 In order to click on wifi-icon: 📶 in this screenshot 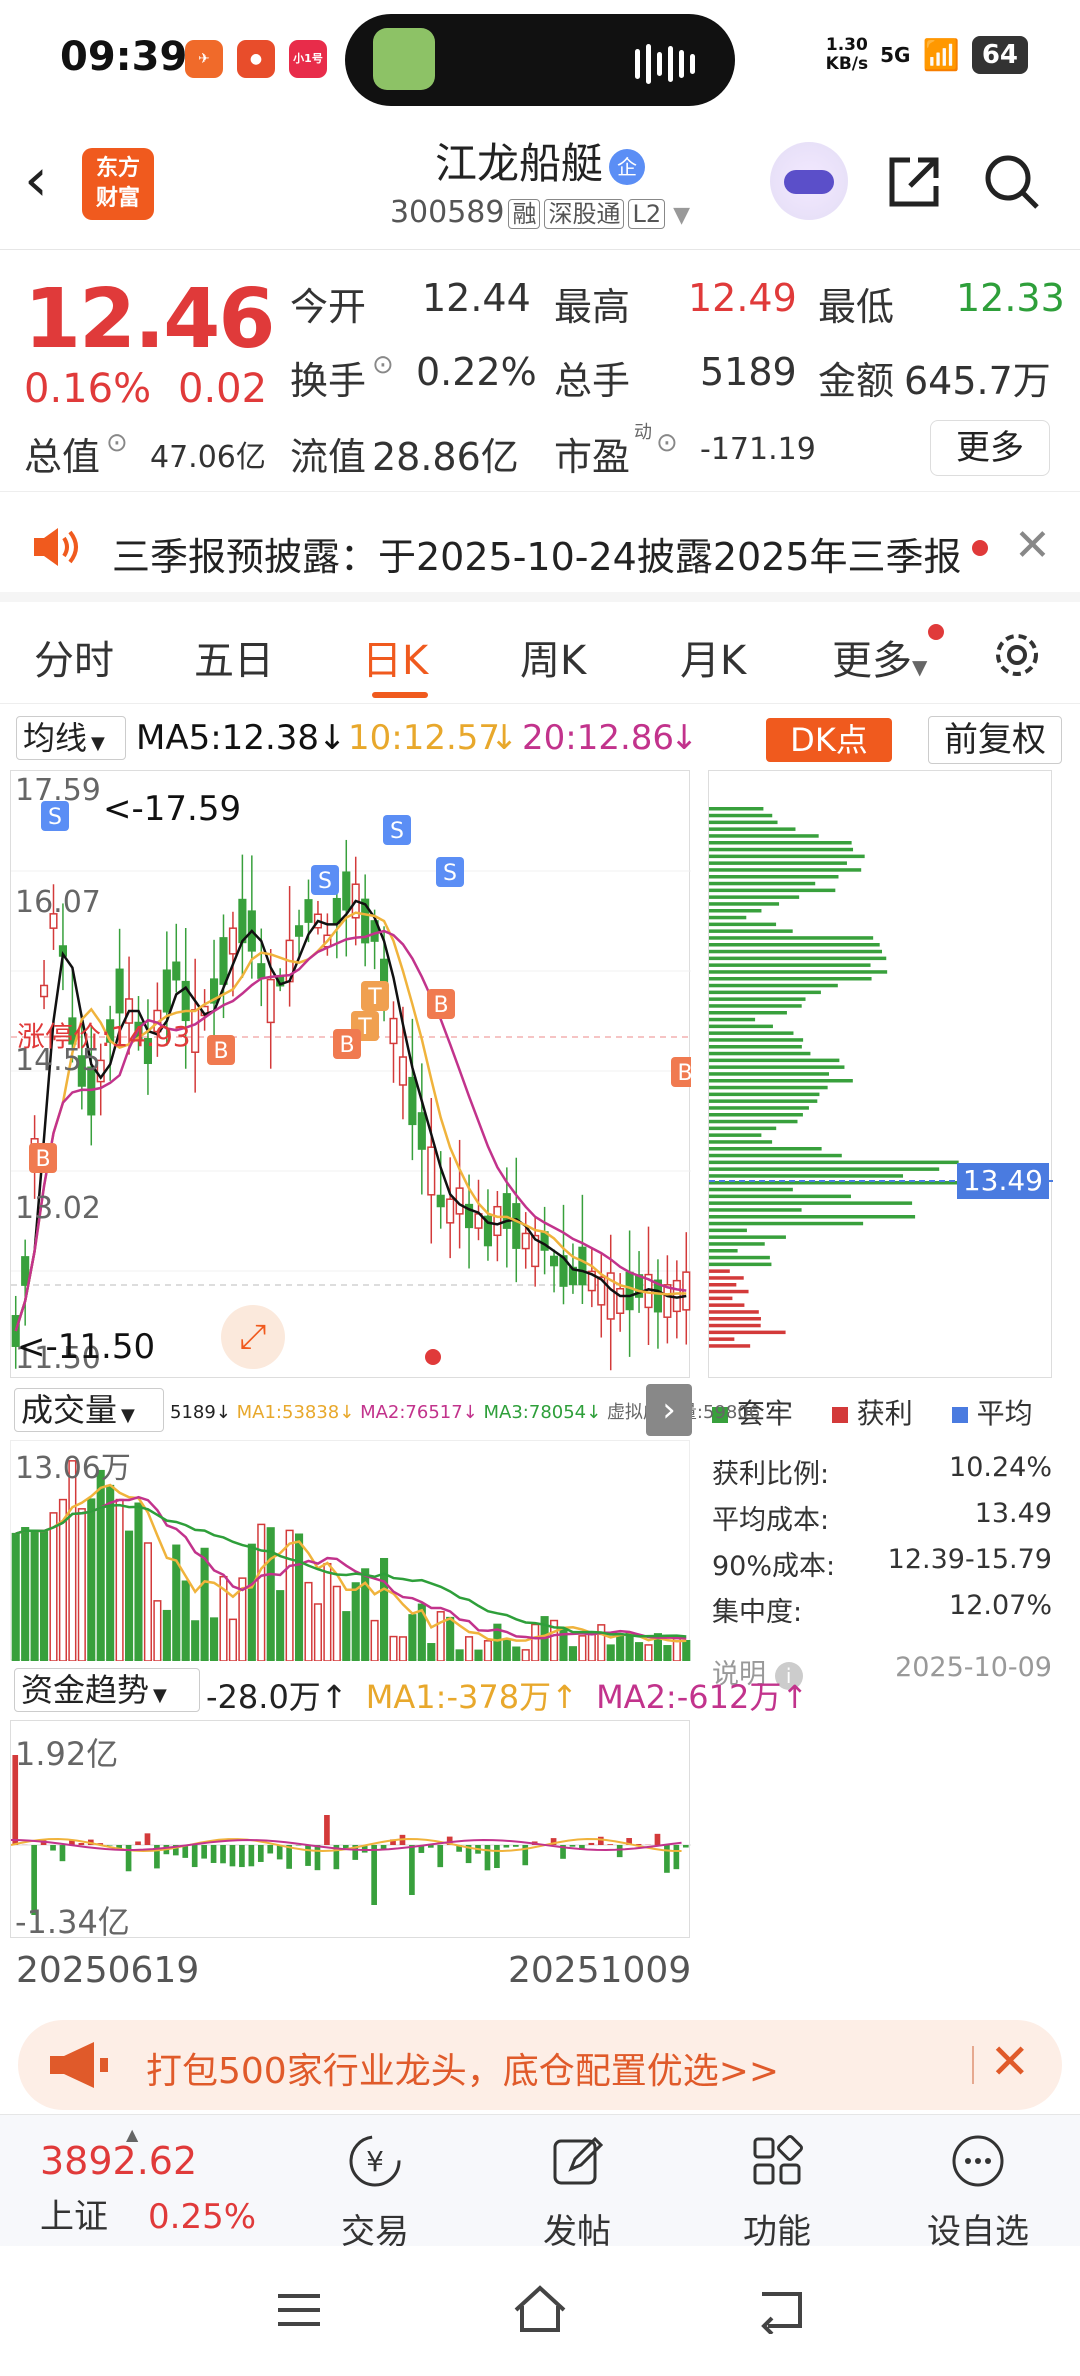, I will do `click(941, 55)`.